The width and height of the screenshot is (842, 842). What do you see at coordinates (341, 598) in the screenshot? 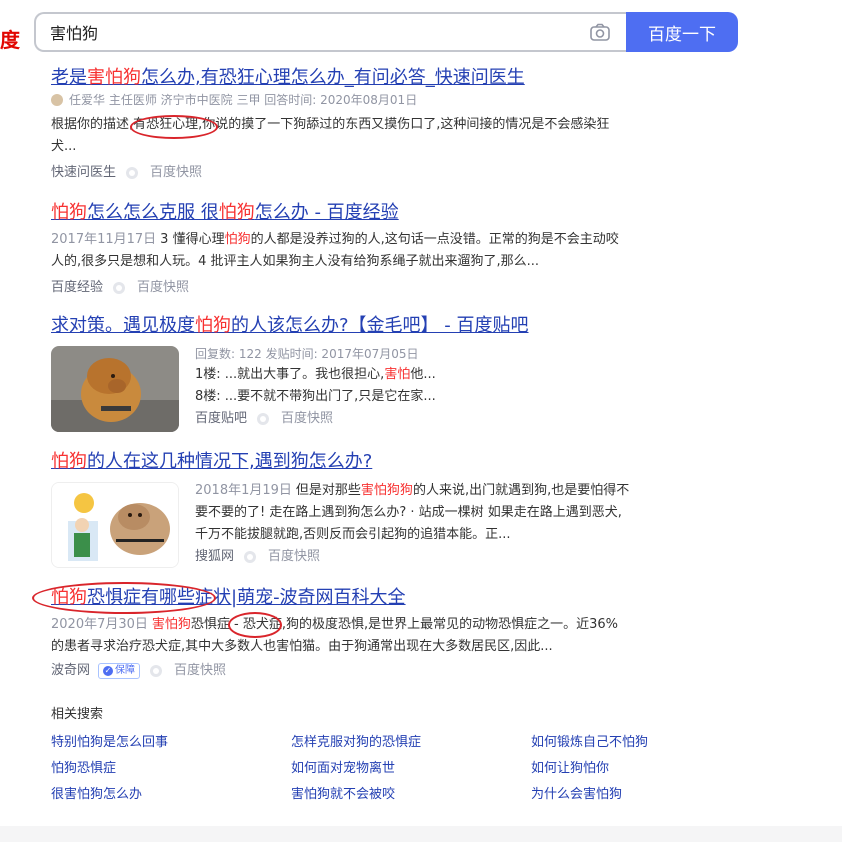
I see `result-title-link: 怕狗恐惧症有哪些症状|萌宠-波奇网百科大全` at bounding box center [341, 598].